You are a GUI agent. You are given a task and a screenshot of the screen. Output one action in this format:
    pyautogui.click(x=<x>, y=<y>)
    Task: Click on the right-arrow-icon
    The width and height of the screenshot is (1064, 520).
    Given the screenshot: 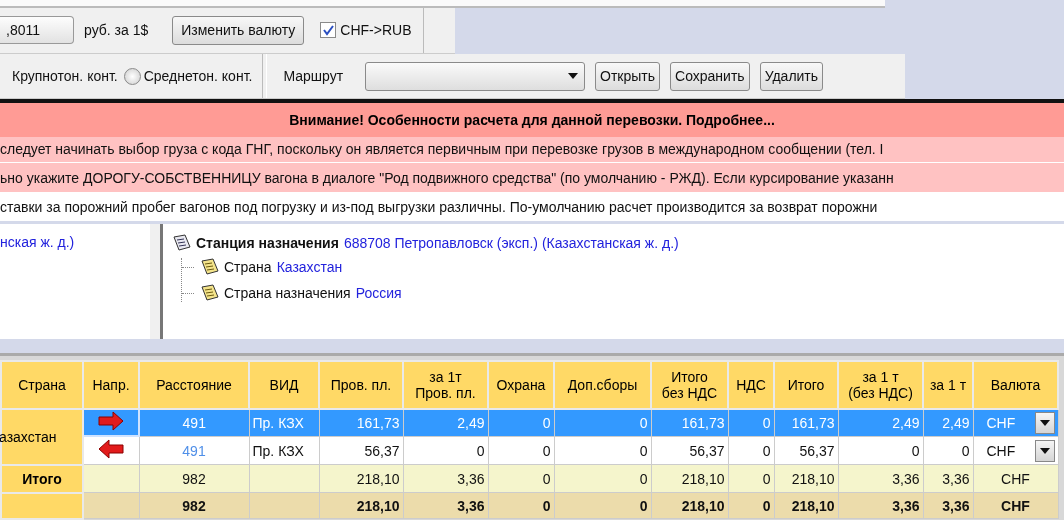 What is the action you would take?
    pyautogui.click(x=111, y=421)
    